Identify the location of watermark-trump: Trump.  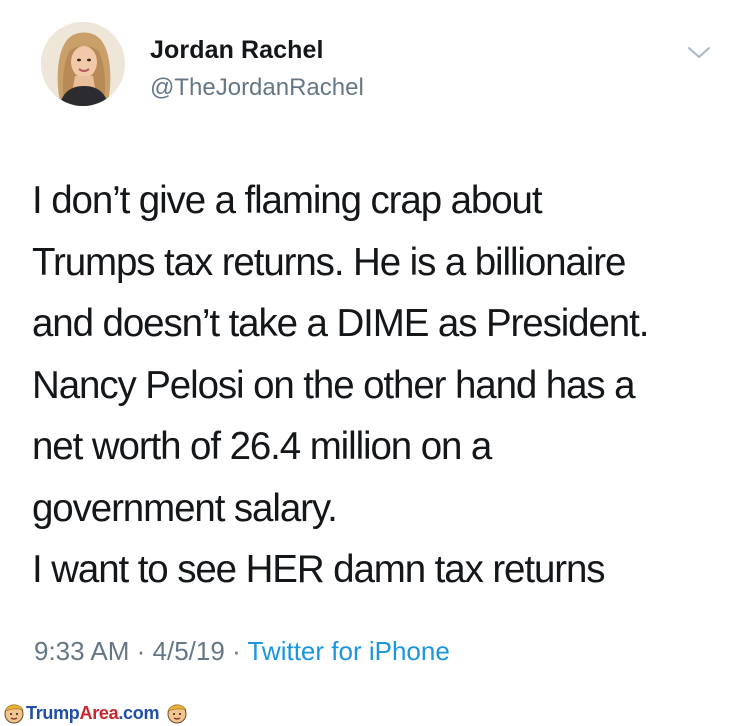
(53, 713).